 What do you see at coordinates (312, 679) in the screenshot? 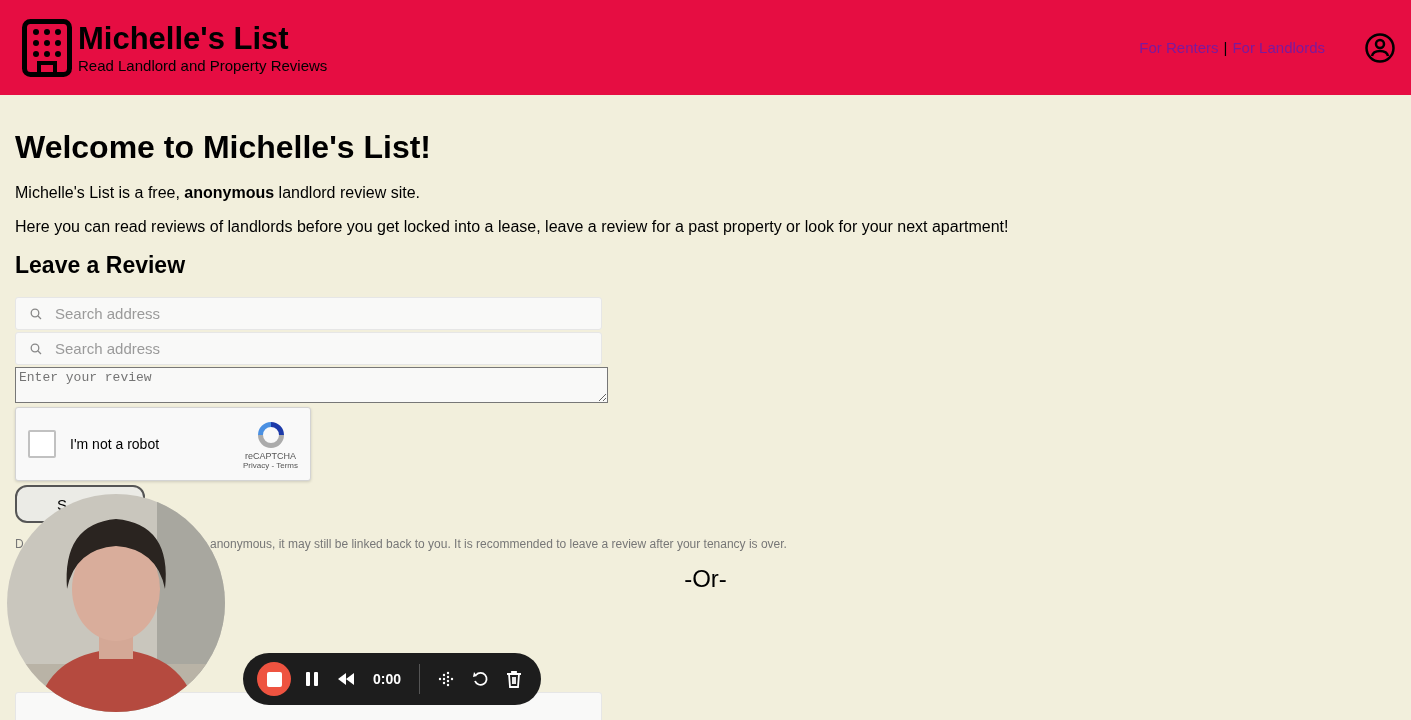
I see `pause-icon` at bounding box center [312, 679].